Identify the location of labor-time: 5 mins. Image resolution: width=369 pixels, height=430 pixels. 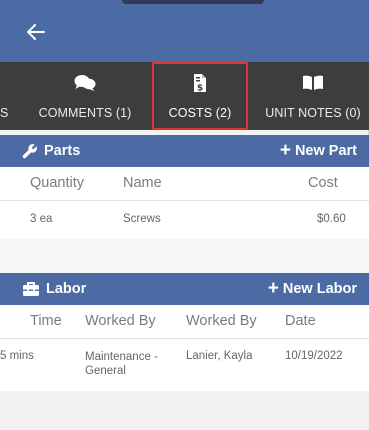
(17, 356).